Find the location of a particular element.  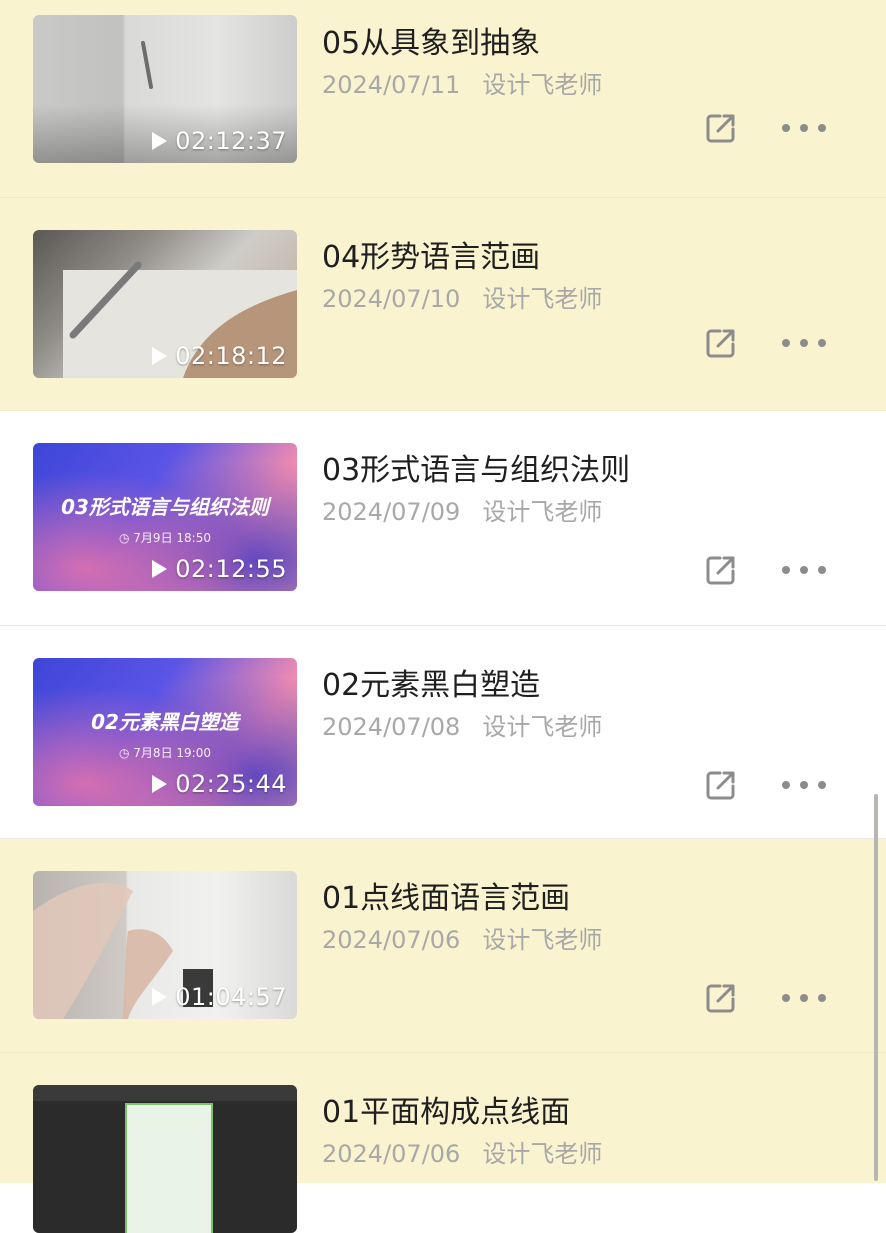

video-date: 2024/07/10 is located at coordinates (391, 299).